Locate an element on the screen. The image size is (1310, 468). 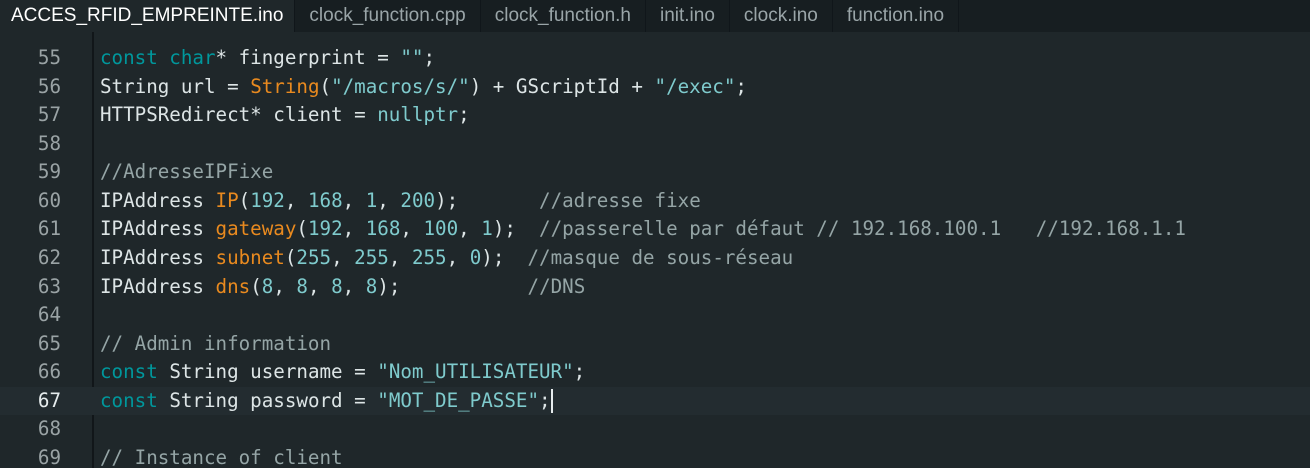
string-token: "Nom_UTILISATEUR" is located at coordinates (475, 372).